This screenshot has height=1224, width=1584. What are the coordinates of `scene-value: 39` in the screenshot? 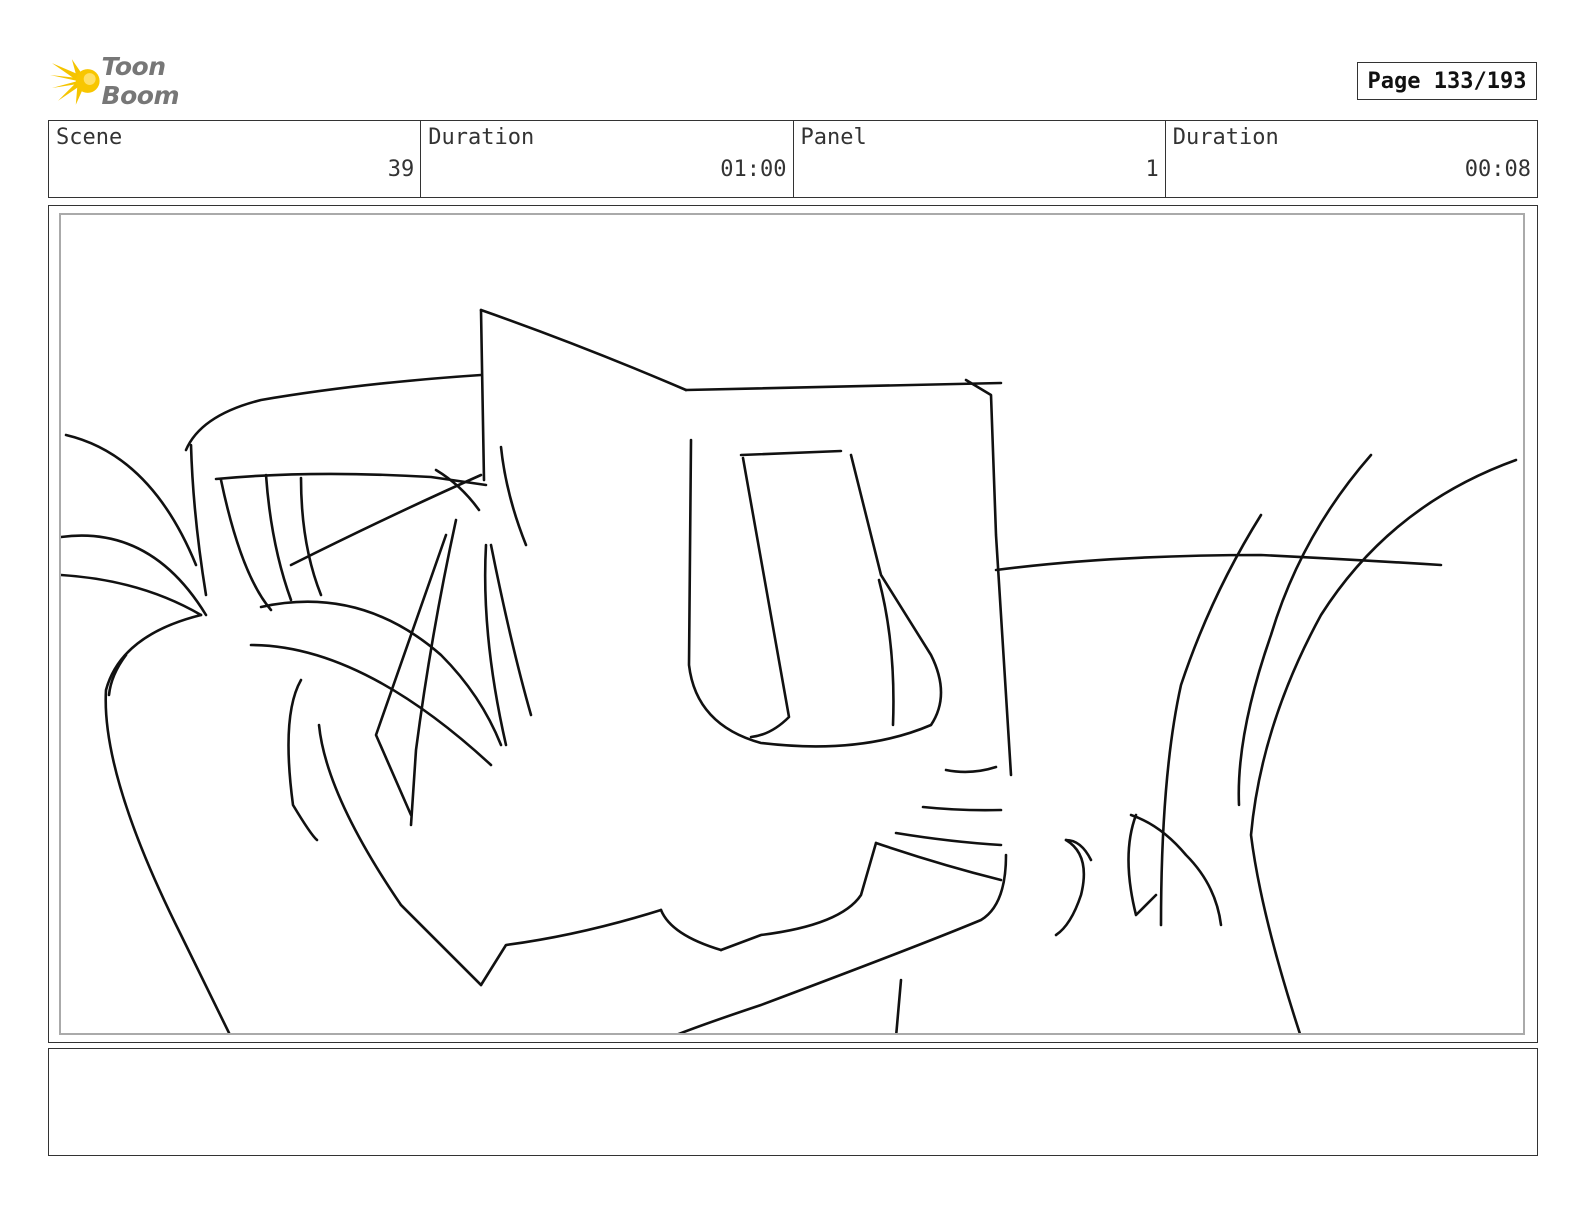 It's located at (401, 169).